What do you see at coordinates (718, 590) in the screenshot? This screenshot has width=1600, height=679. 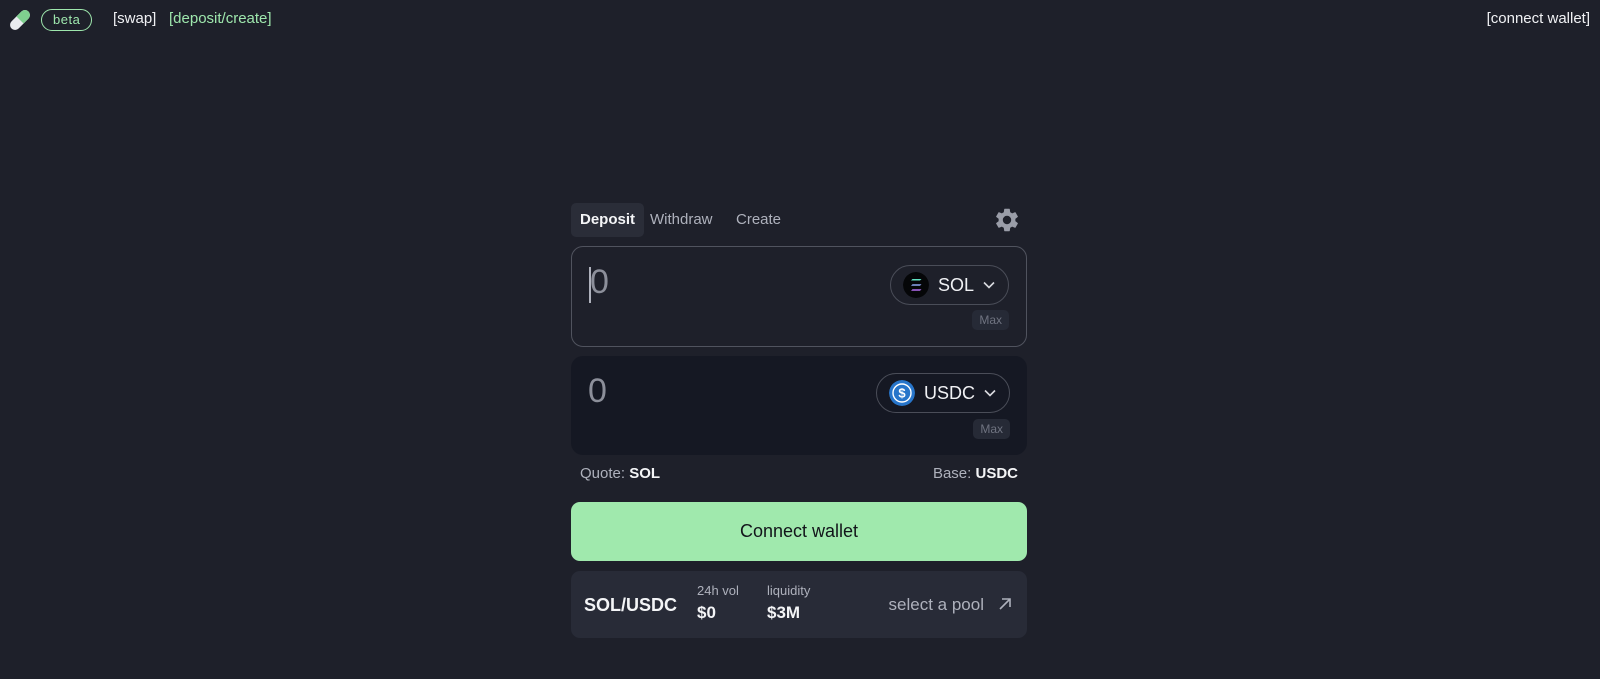 I see `volume-label: 24h vol` at bounding box center [718, 590].